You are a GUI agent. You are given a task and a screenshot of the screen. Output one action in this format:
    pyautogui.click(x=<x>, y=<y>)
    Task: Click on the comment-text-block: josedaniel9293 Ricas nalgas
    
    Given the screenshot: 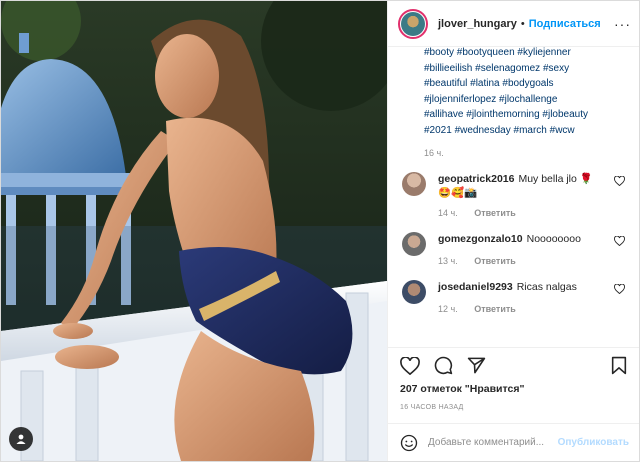 What is the action you would take?
    pyautogui.click(x=523, y=287)
    